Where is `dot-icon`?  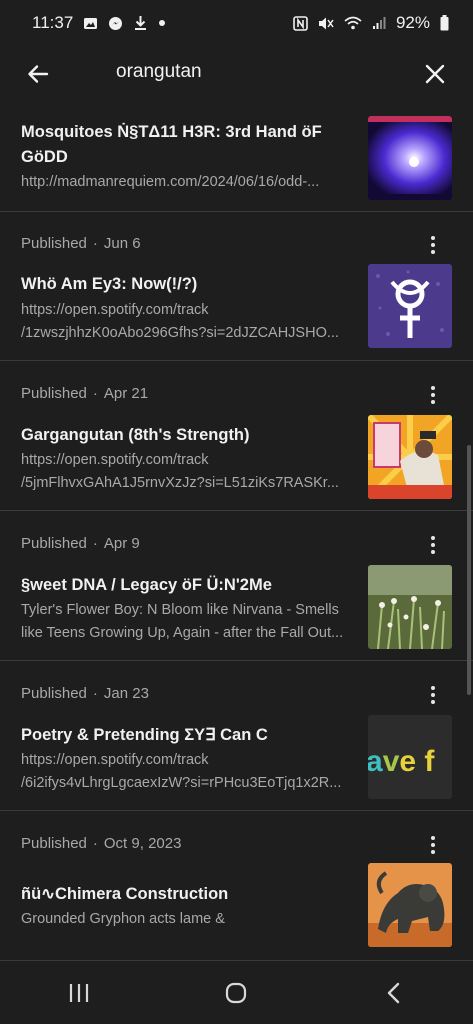 dot-icon is located at coordinates (162, 23).